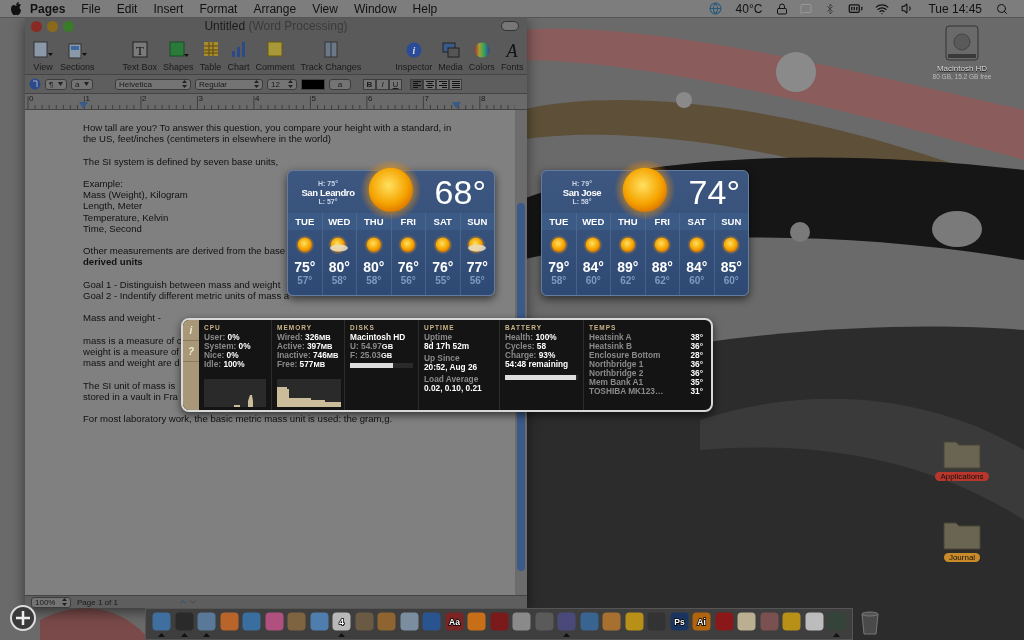 The width and height of the screenshot is (1024, 640). I want to click on info-button: i, so click(191, 330).